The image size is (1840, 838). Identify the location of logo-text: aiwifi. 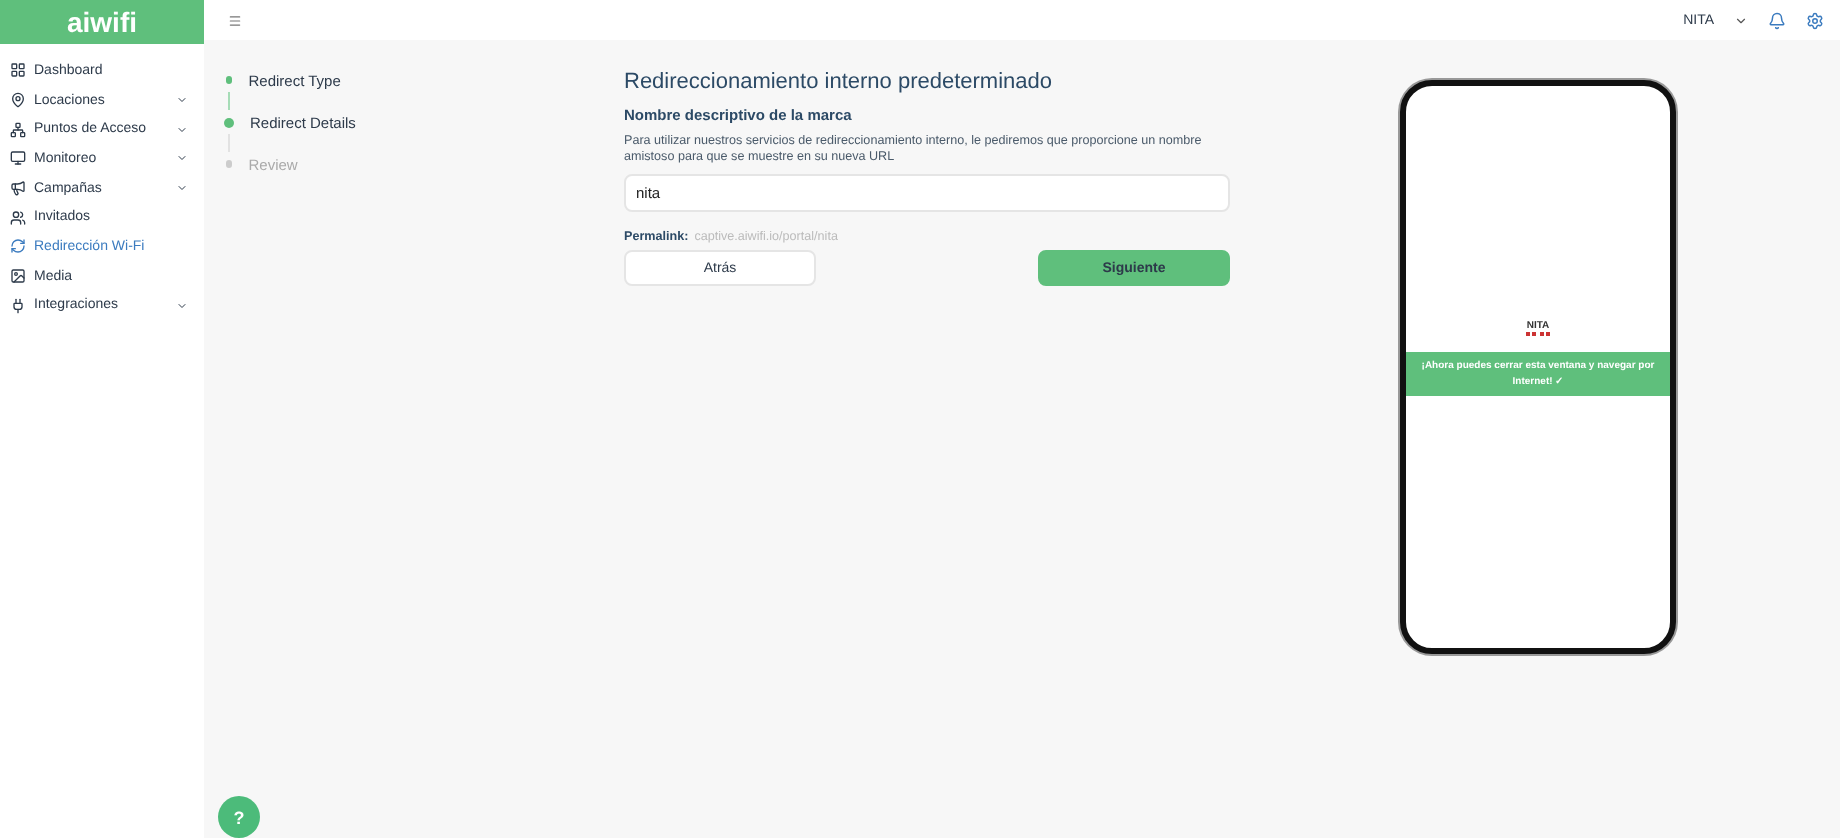
(101, 22).